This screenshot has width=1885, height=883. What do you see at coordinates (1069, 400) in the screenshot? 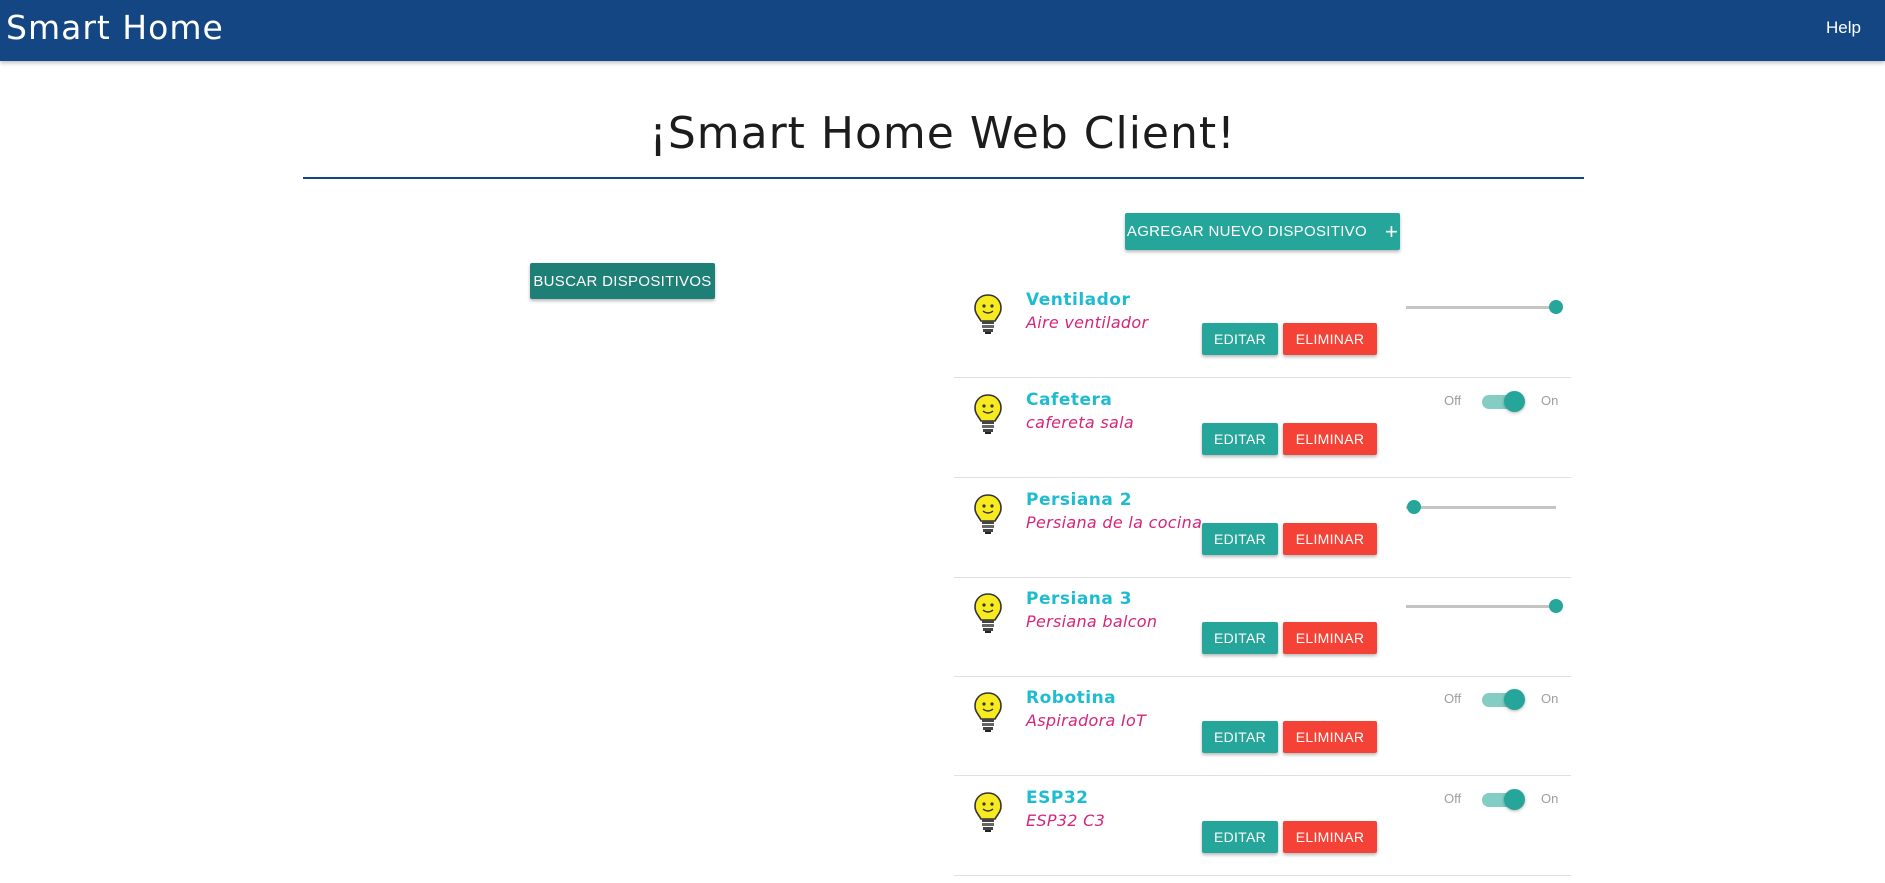
I see `device-name: Cafetera` at bounding box center [1069, 400].